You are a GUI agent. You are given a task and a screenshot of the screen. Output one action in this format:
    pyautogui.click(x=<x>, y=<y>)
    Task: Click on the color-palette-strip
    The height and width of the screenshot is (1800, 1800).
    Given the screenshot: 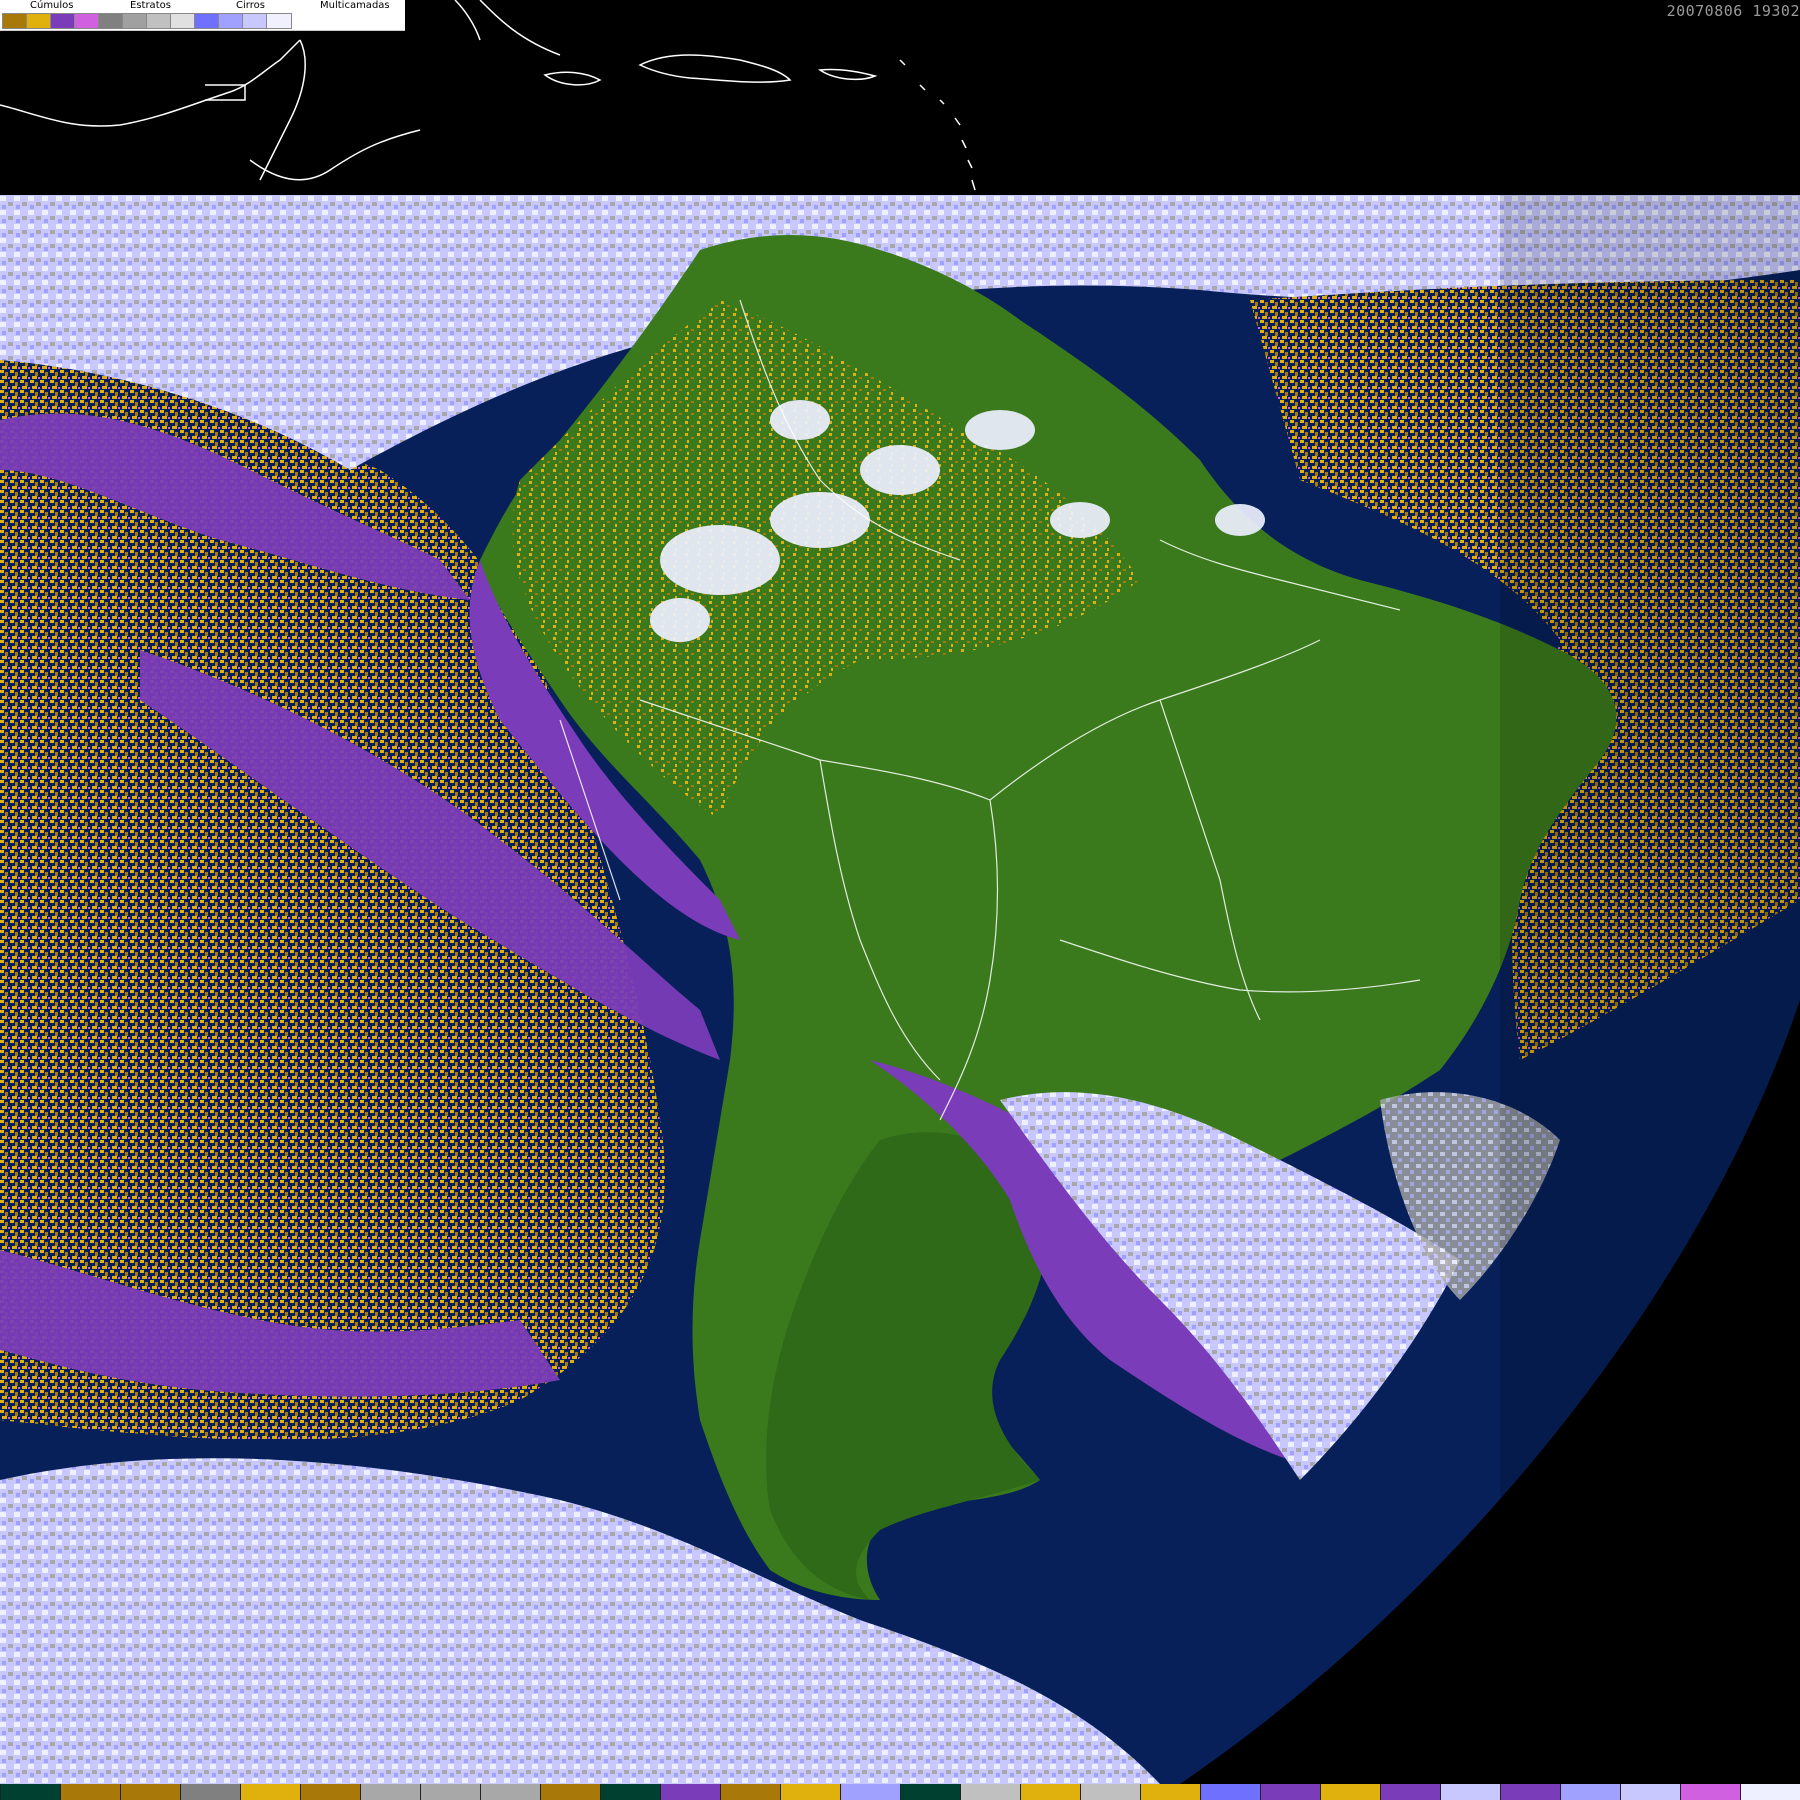 What is the action you would take?
    pyautogui.click(x=900, y=1792)
    